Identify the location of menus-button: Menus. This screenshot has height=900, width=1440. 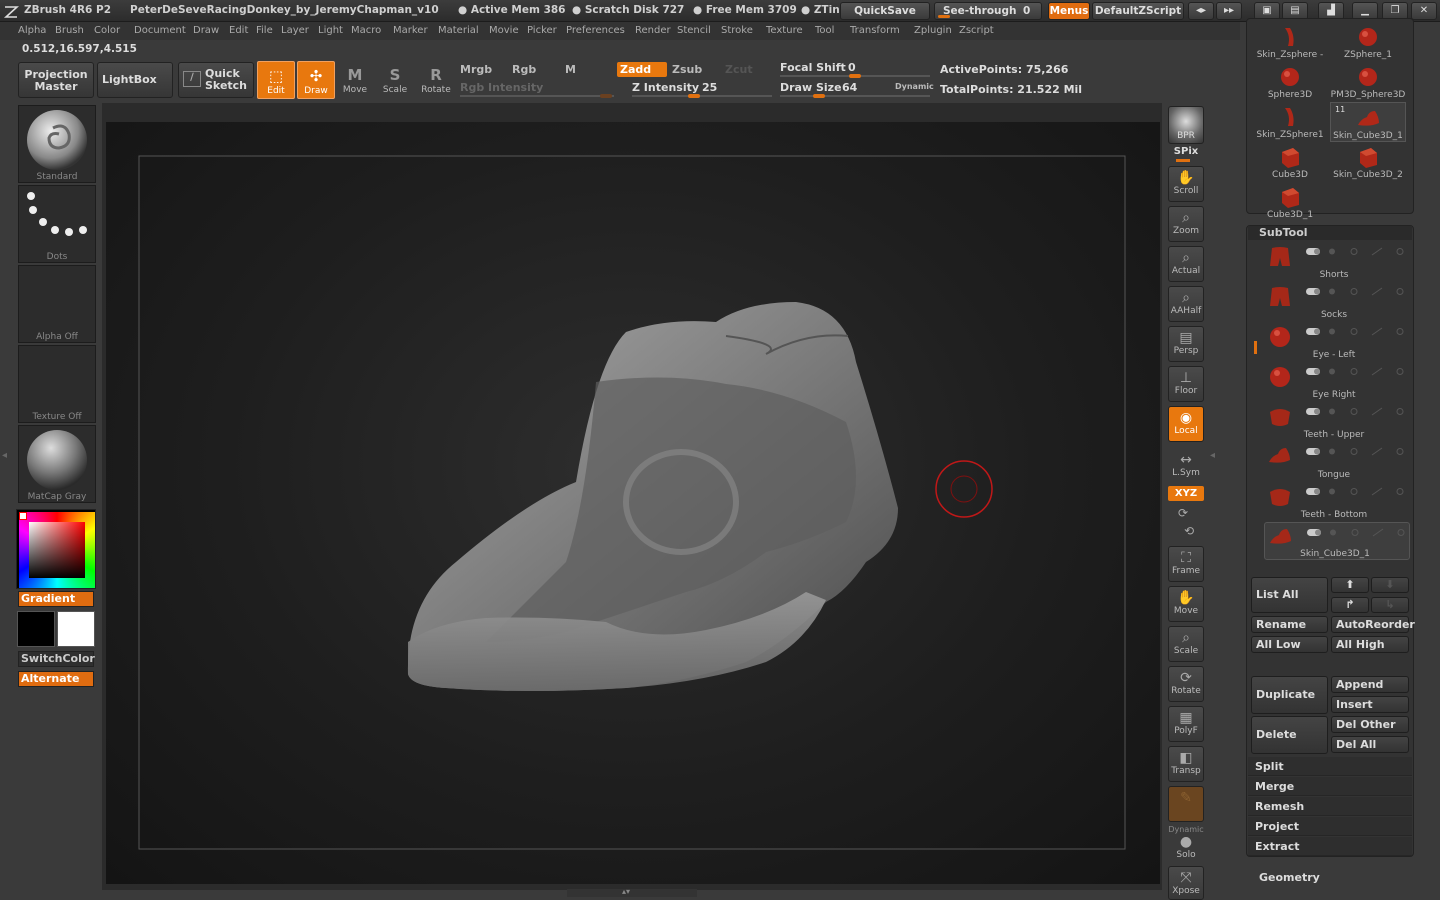
(1069, 11).